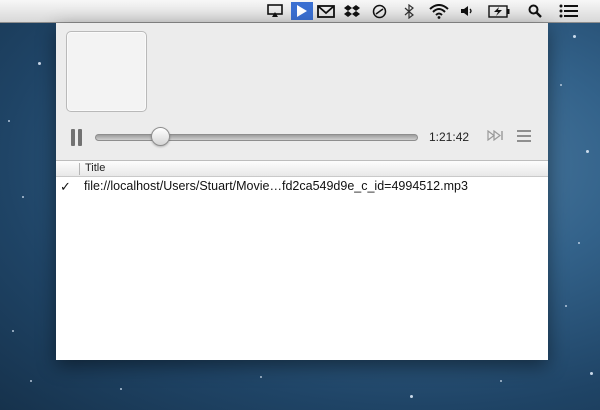 Image resolution: width=600 pixels, height=410 pixels. What do you see at coordinates (160, 136) in the screenshot?
I see `progress-slider-knob` at bounding box center [160, 136].